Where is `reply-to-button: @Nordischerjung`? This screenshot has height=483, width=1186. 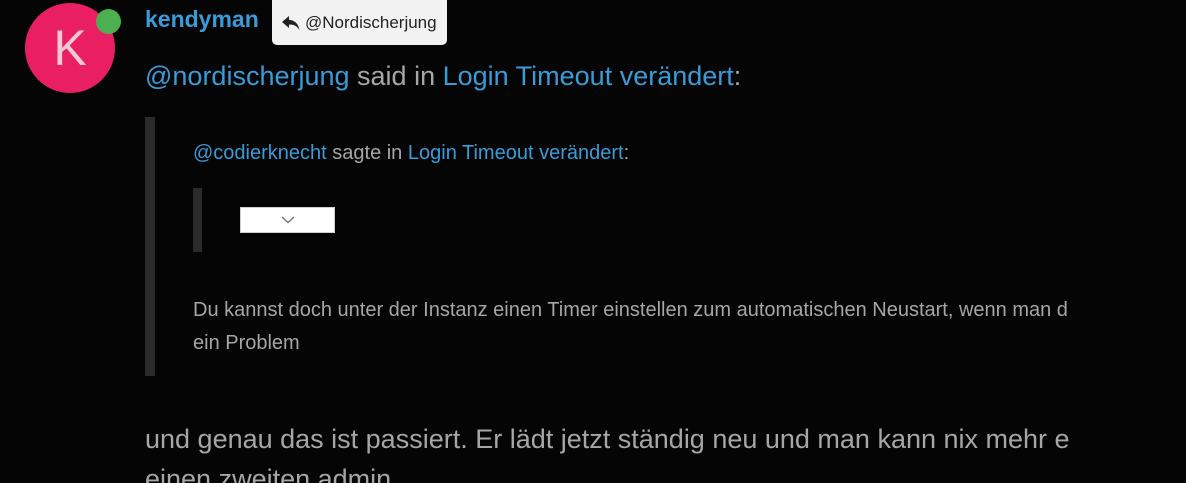 reply-to-button: @Nordischerjung is located at coordinates (359, 22).